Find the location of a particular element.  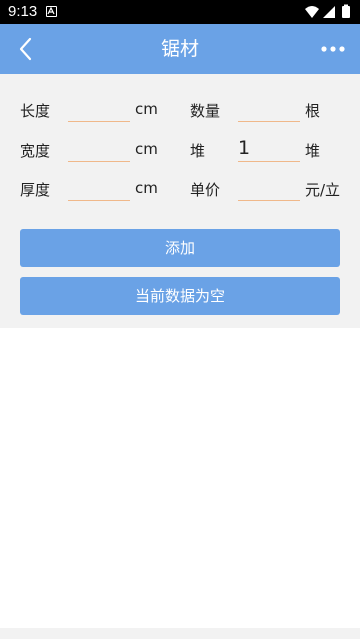

quantity-label: 数量 is located at coordinates (205, 111).